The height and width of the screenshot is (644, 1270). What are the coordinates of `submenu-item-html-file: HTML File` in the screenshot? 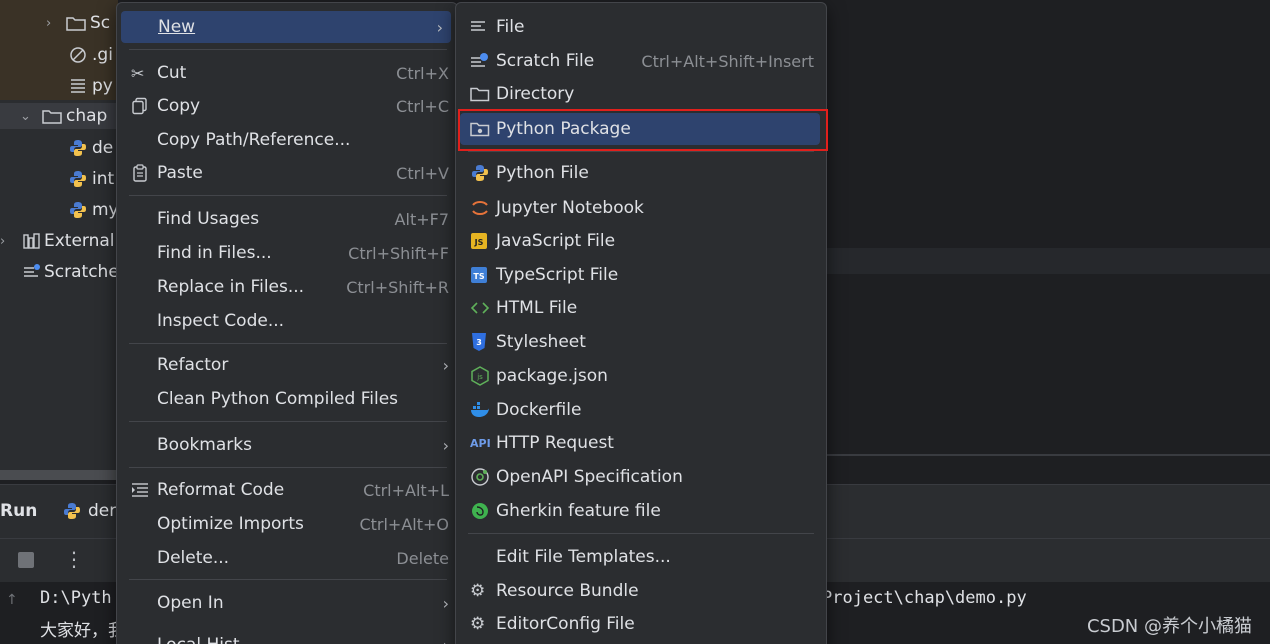 It's located at (642, 308).